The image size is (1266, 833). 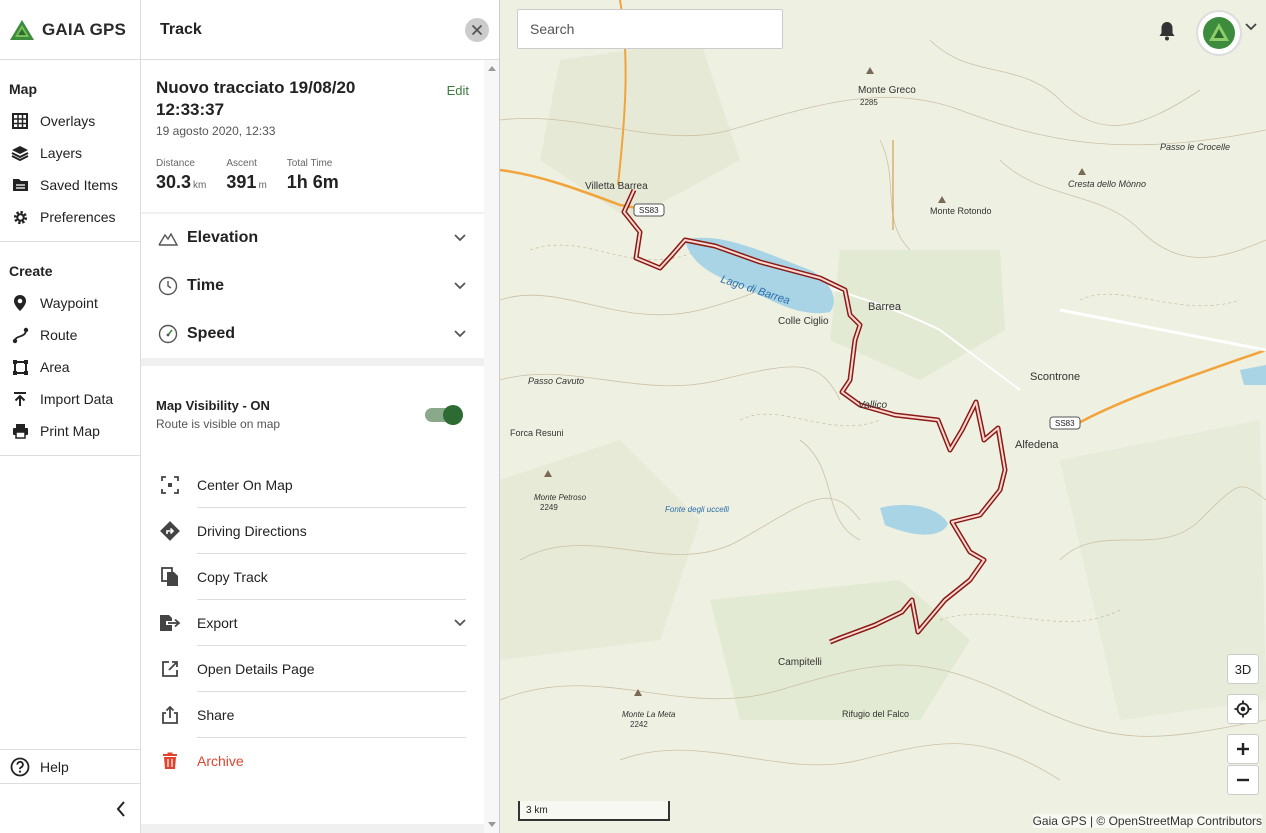 I want to click on gear-icon, so click(x=20, y=217).